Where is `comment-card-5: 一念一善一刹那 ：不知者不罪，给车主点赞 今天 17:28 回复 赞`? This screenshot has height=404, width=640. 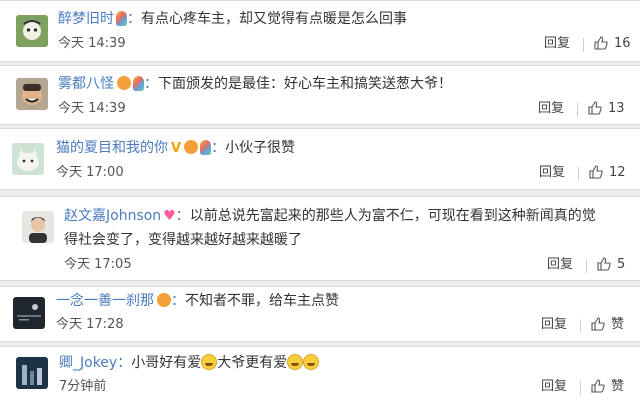 comment-card-5: 一念一善一刹那 ：不知者不罪，给车主点赞 今天 17:28 回复 赞 is located at coordinates (320, 314).